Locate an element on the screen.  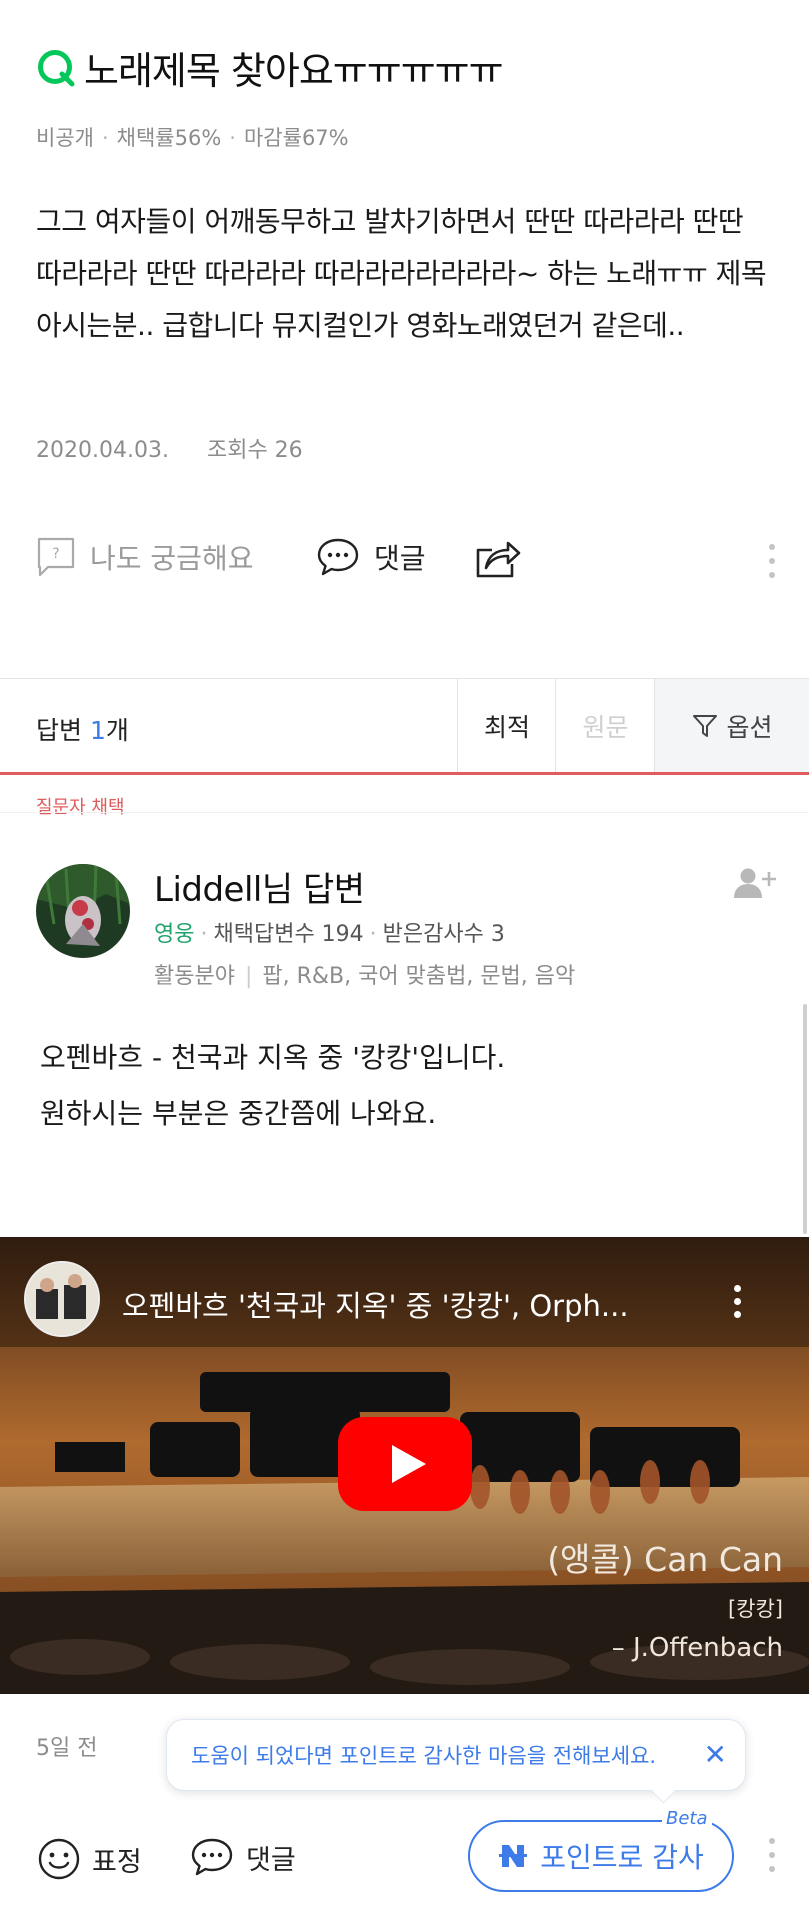
smile-icon is located at coordinates (59, 1859).